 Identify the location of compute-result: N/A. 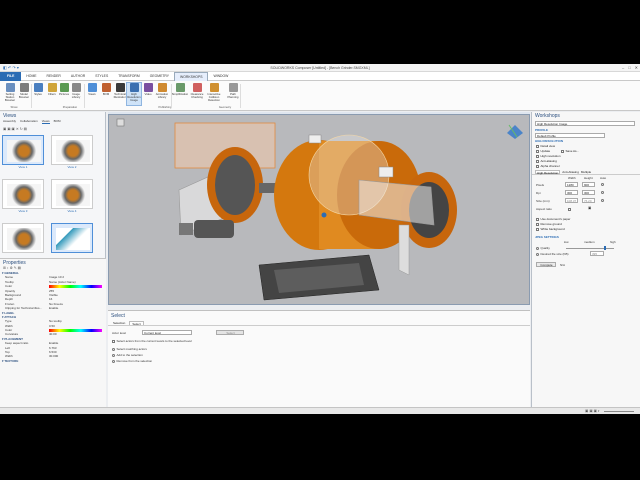
(563, 265).